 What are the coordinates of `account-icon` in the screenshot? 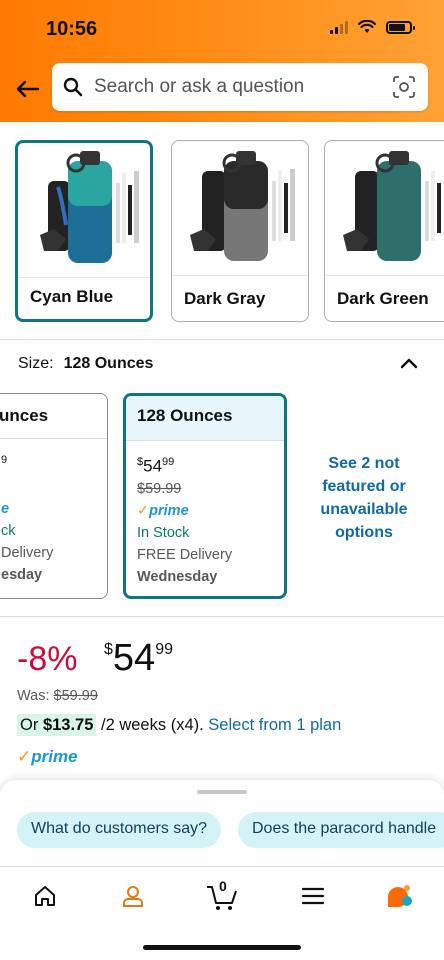 It's located at (133, 896).